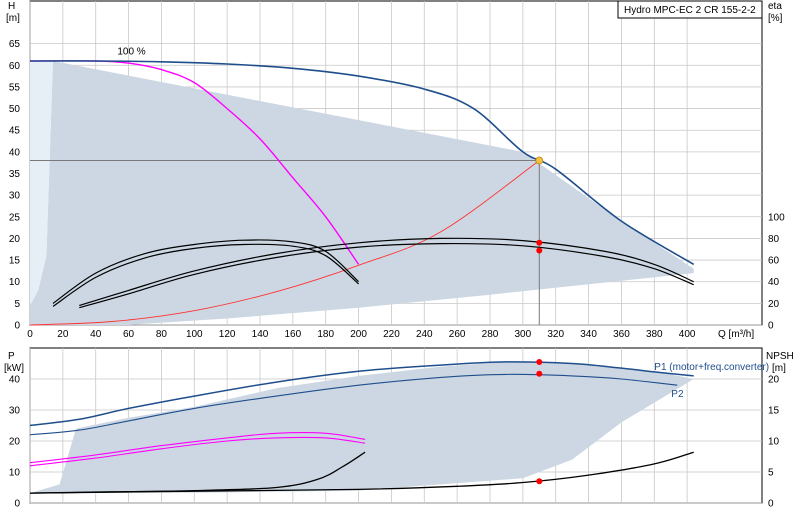 The width and height of the screenshot is (800, 520). I want to click on top-y-tick-label: 20, so click(15, 239).